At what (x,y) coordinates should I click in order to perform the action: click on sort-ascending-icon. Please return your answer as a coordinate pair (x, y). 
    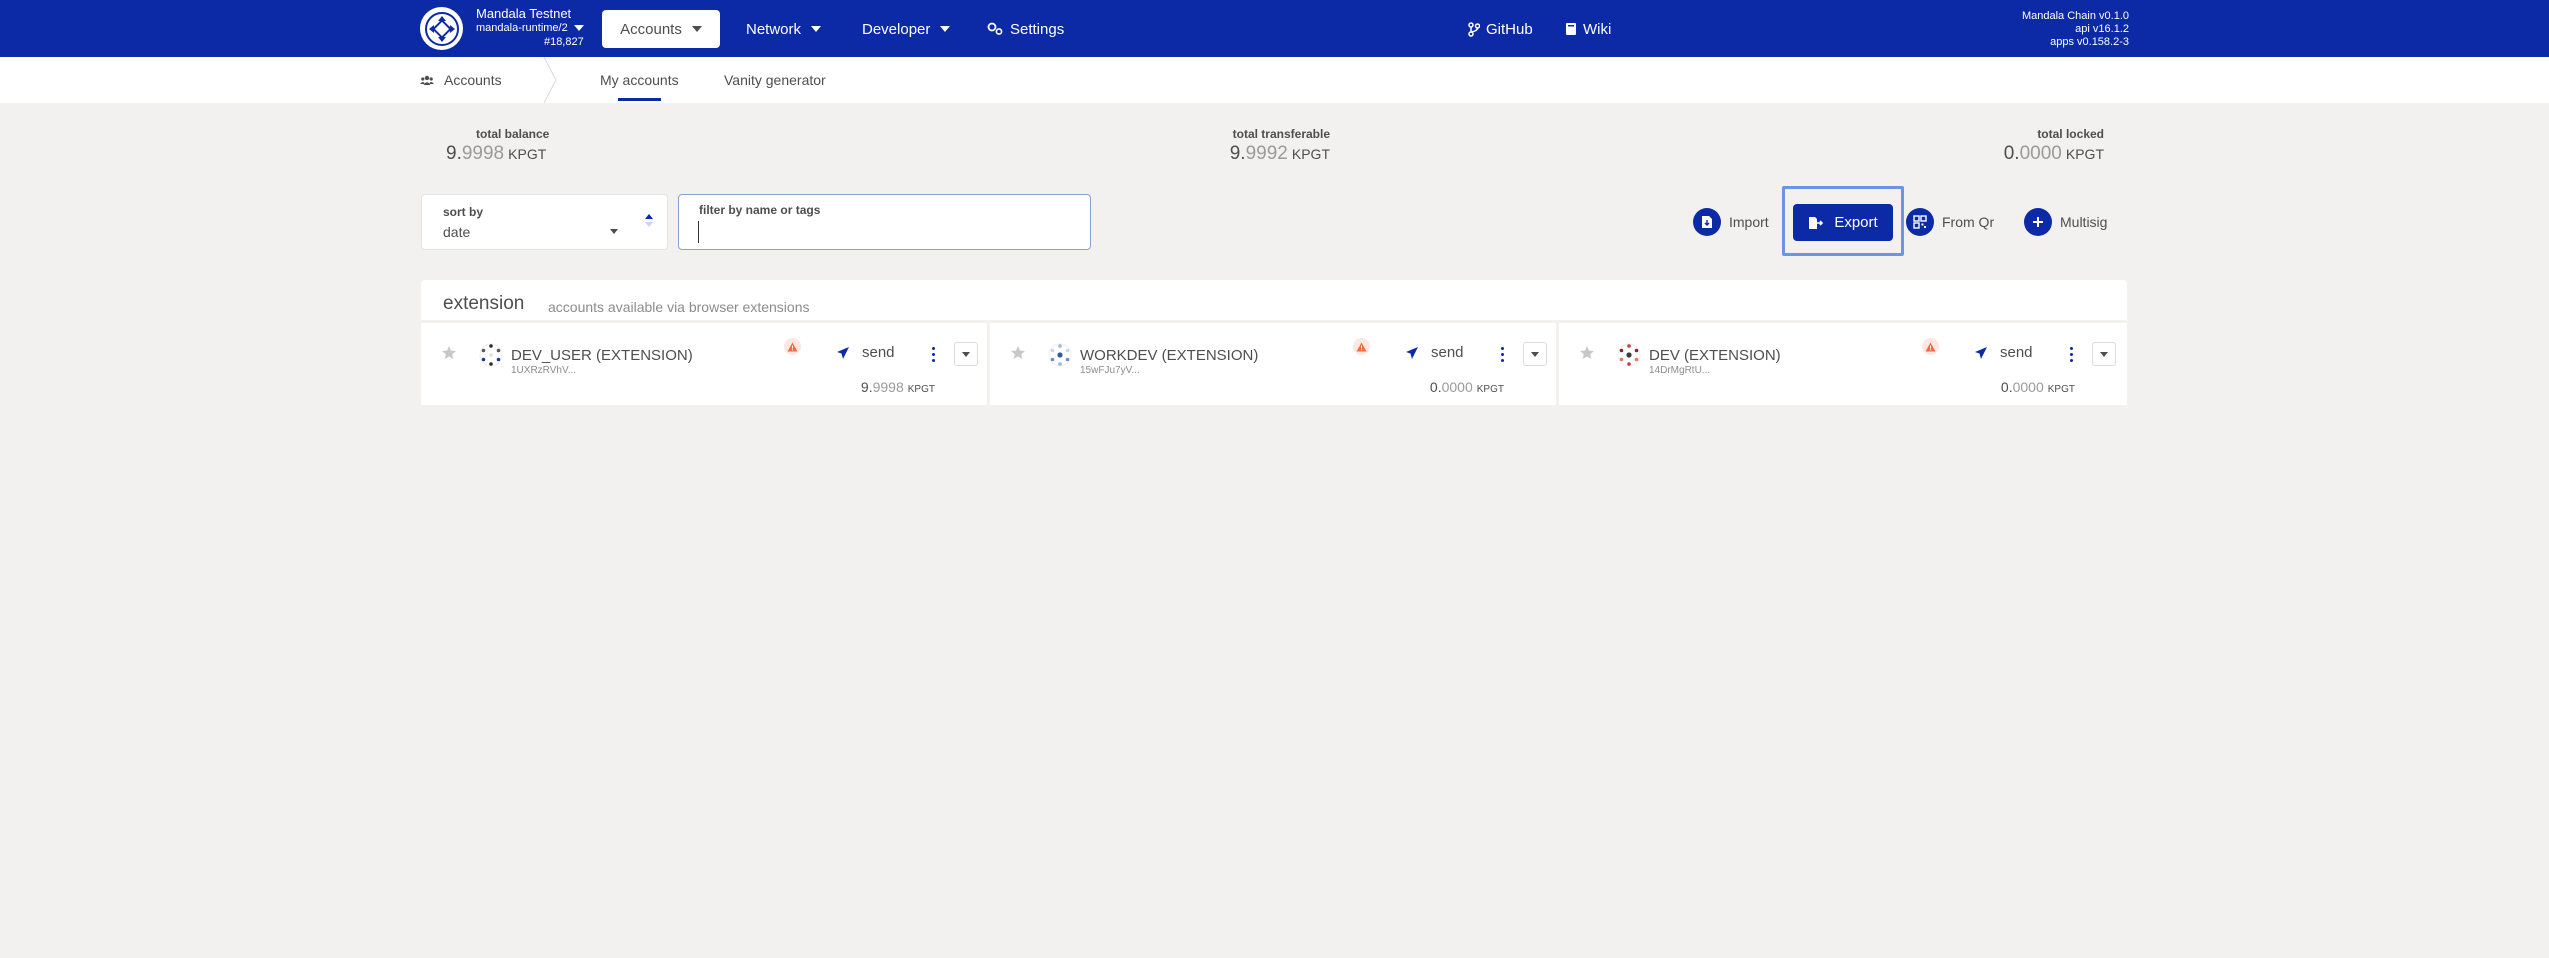
    Looking at the image, I should click on (649, 216).